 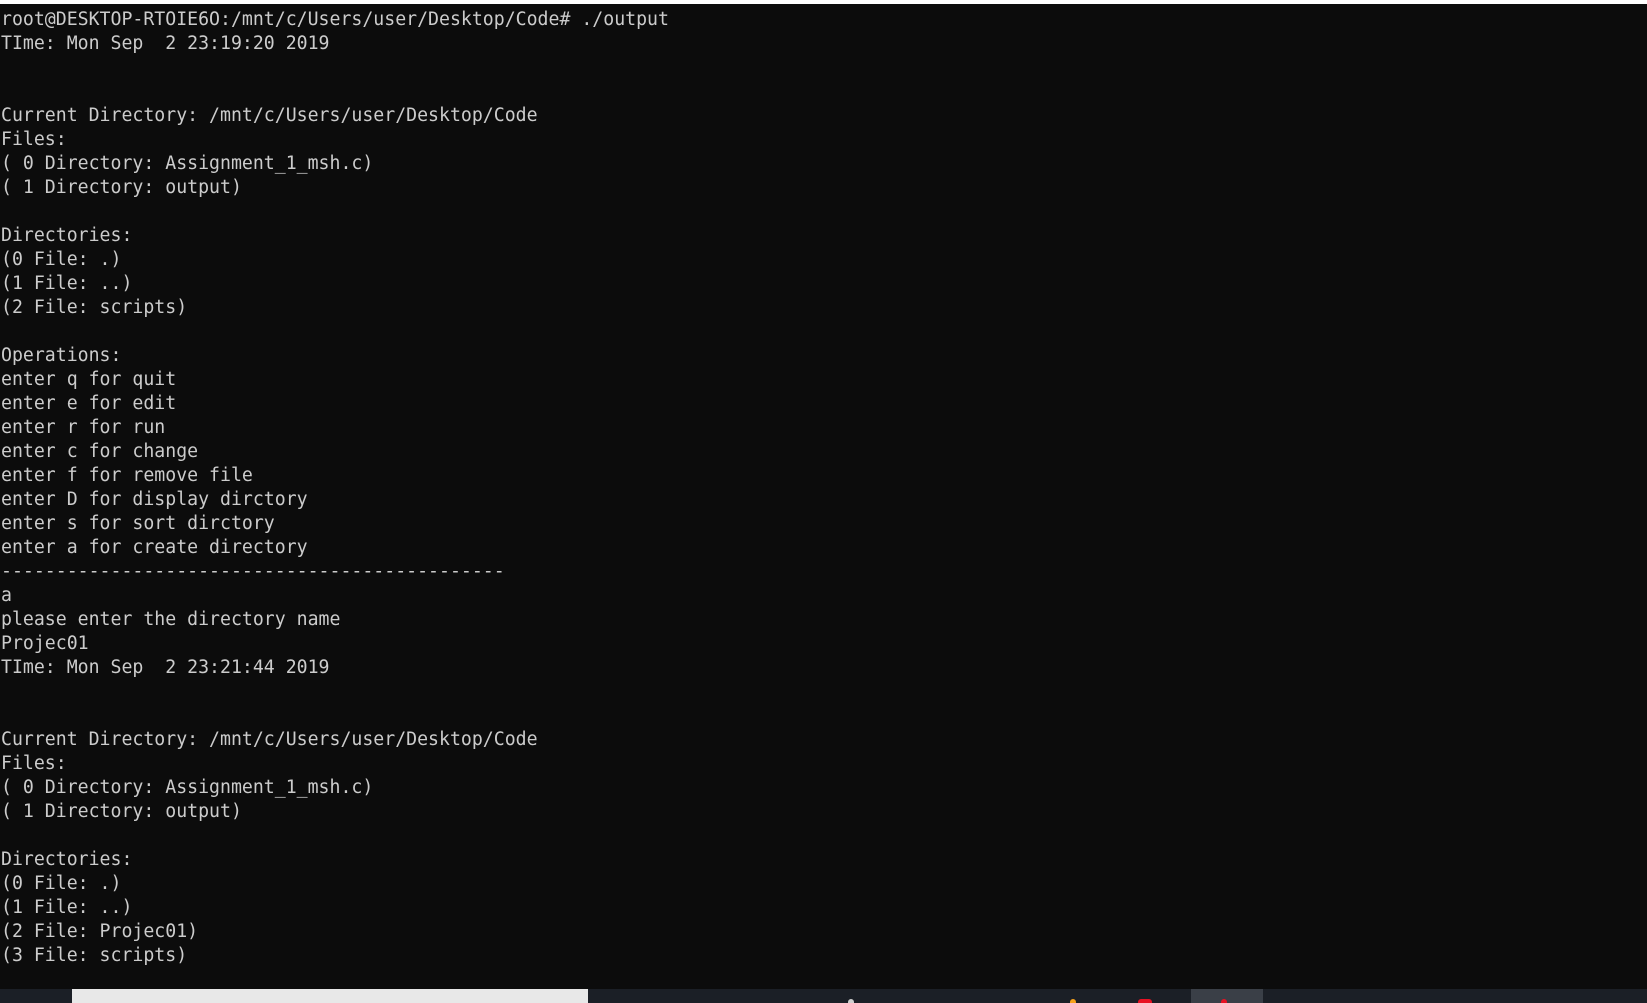 I want to click on prompt-message: please enter the directory name, so click(x=171, y=619).